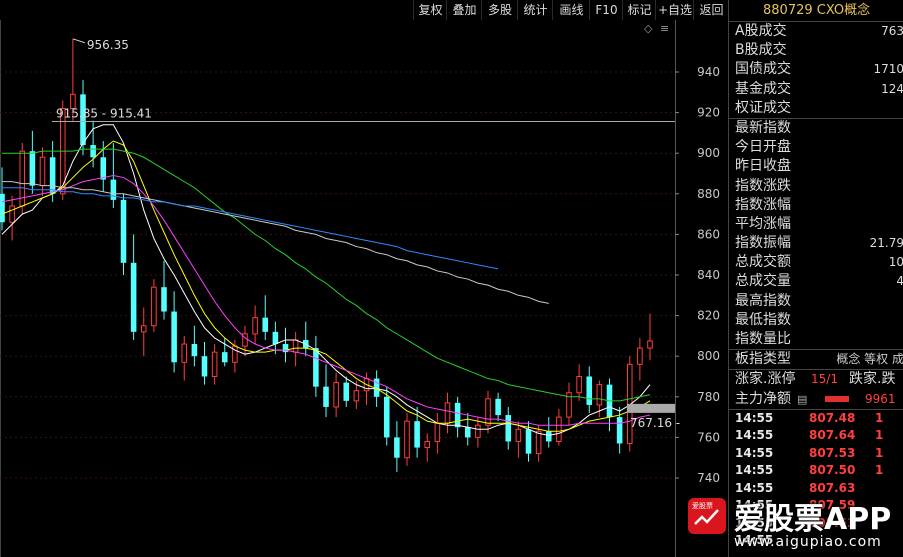 The width and height of the screenshot is (903, 557). Describe the element at coordinates (816, 243) in the screenshot. I see `quote-row: 指数振幅 21.79` at that location.